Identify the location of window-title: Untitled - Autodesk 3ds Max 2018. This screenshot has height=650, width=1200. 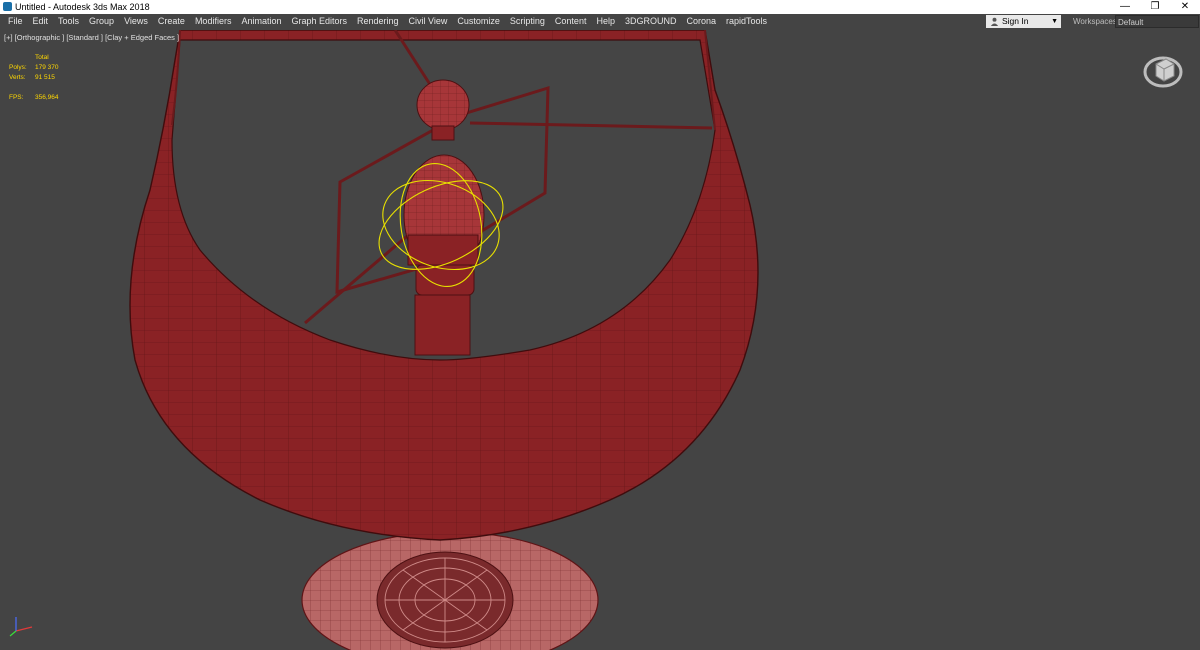
(82, 7).